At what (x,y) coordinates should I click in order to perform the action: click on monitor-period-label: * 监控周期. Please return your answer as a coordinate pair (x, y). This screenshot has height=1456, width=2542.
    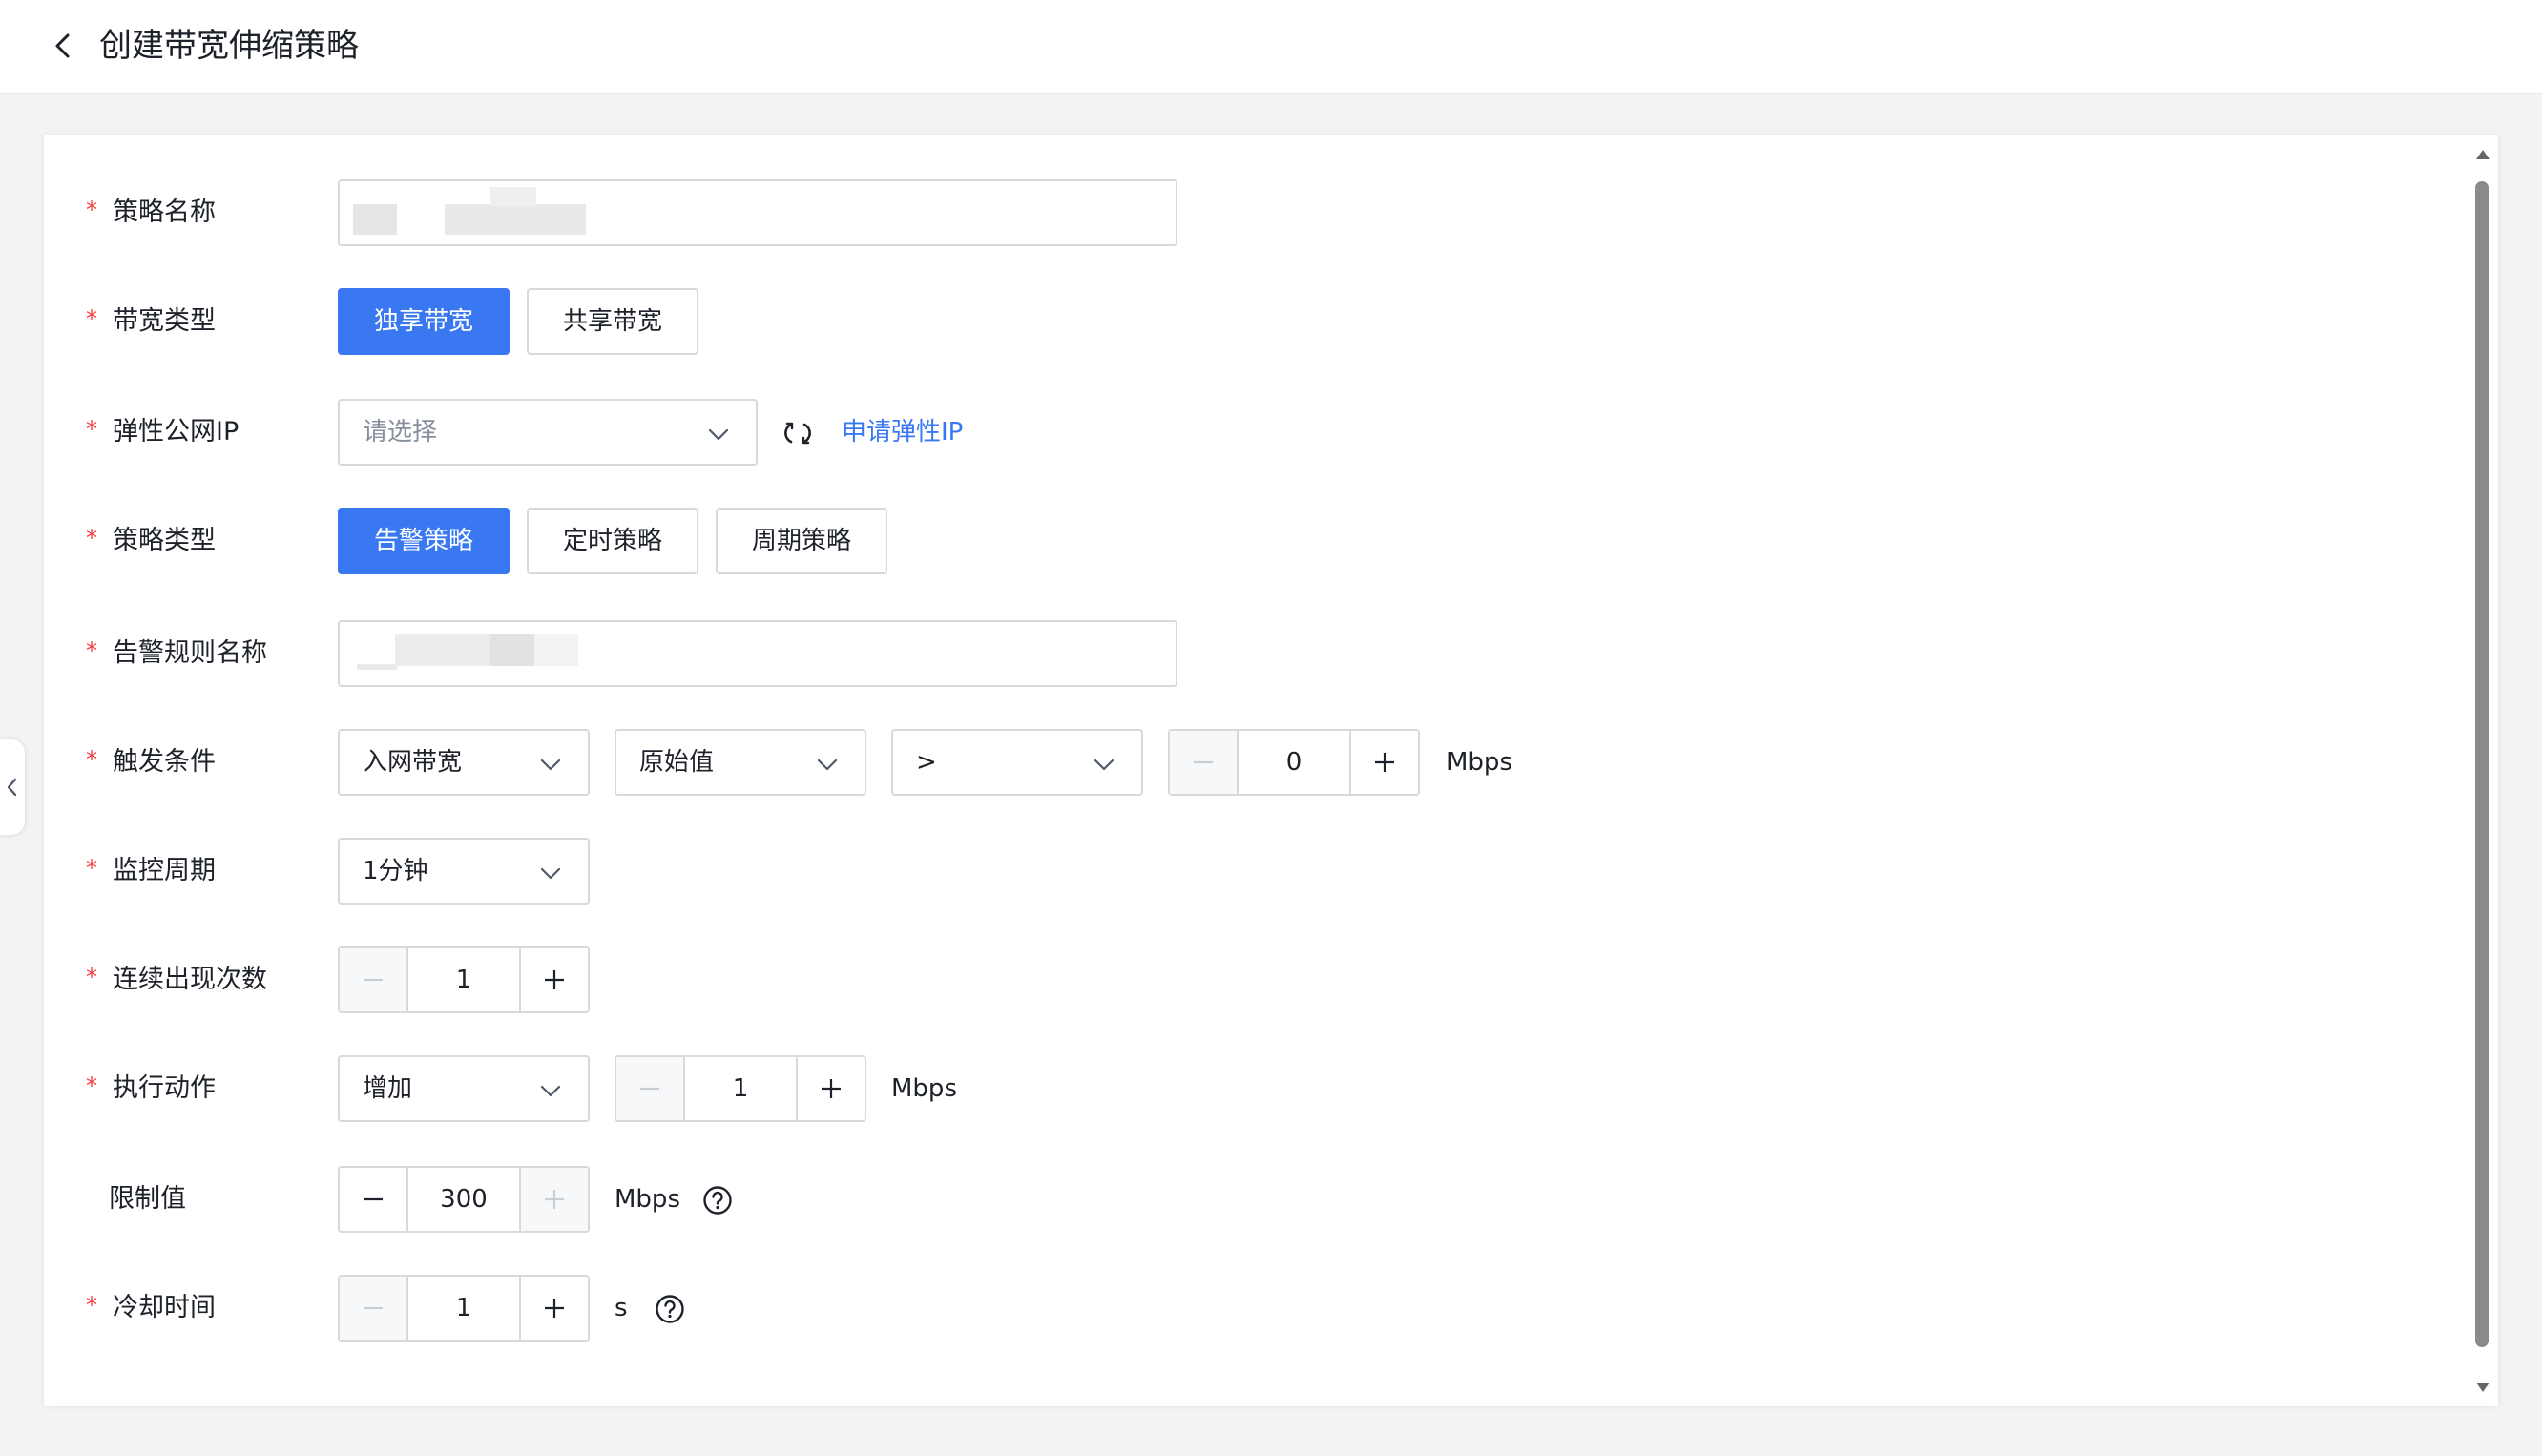
    Looking at the image, I should click on (151, 870).